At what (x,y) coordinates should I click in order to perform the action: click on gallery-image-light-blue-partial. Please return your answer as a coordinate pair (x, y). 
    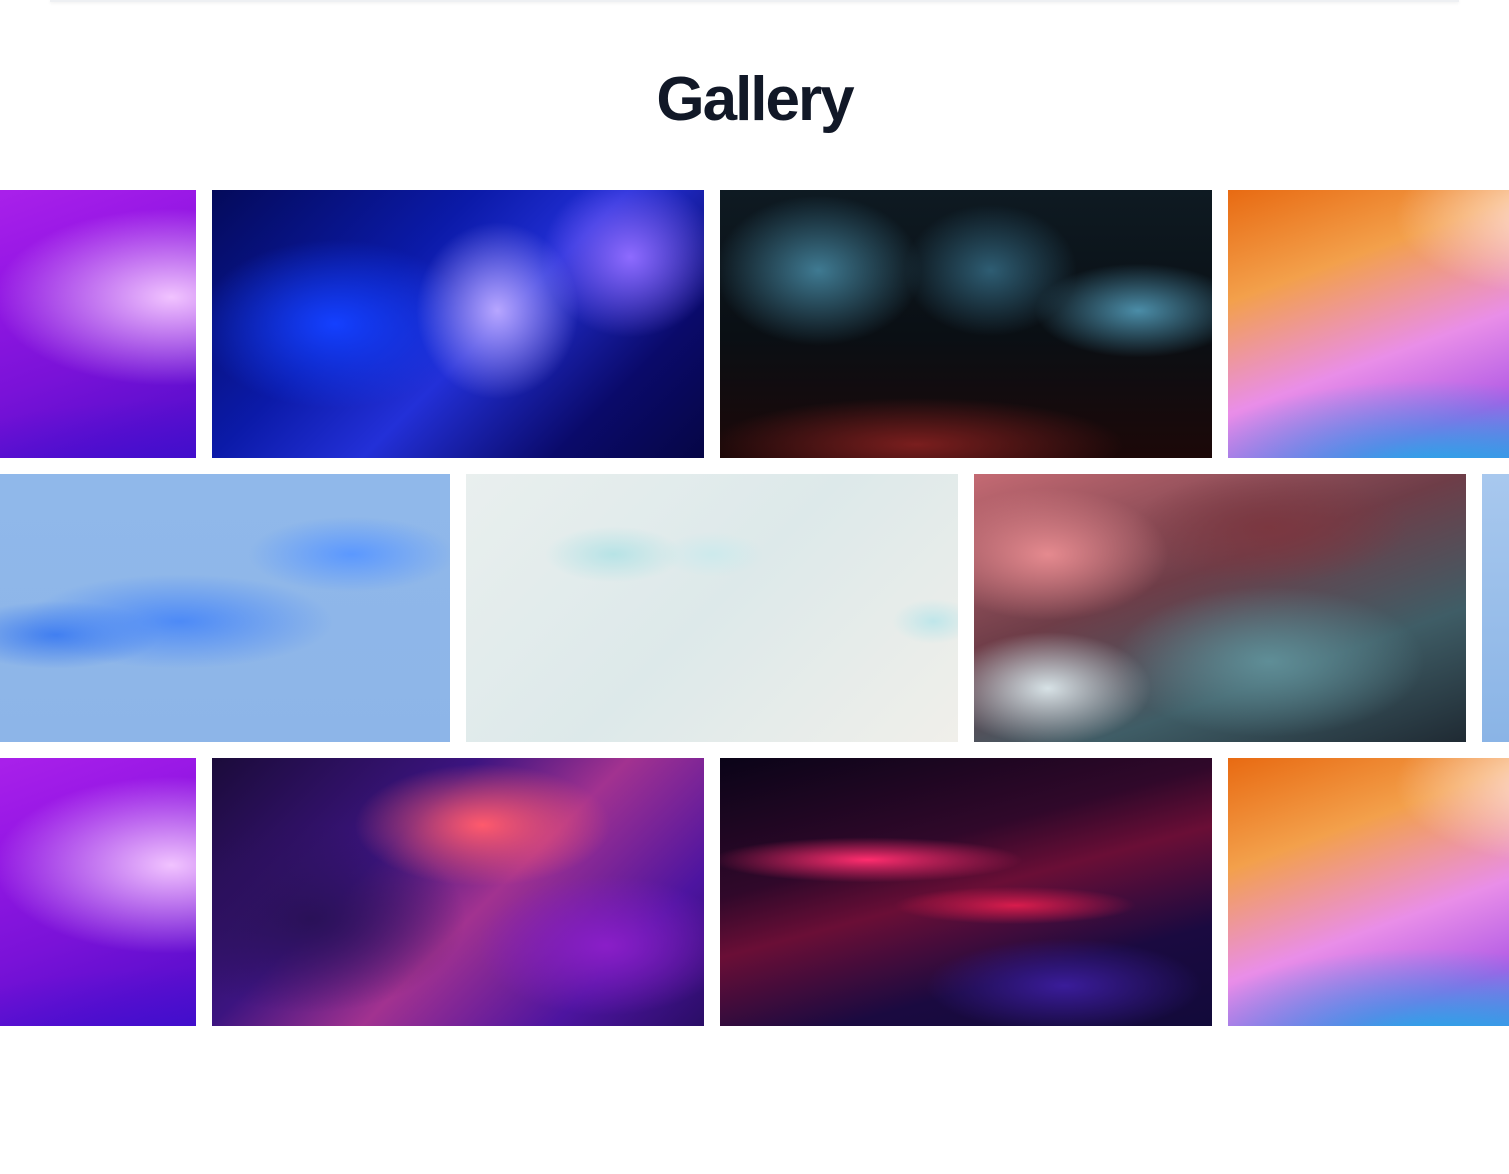
    Looking at the image, I should click on (1495, 608).